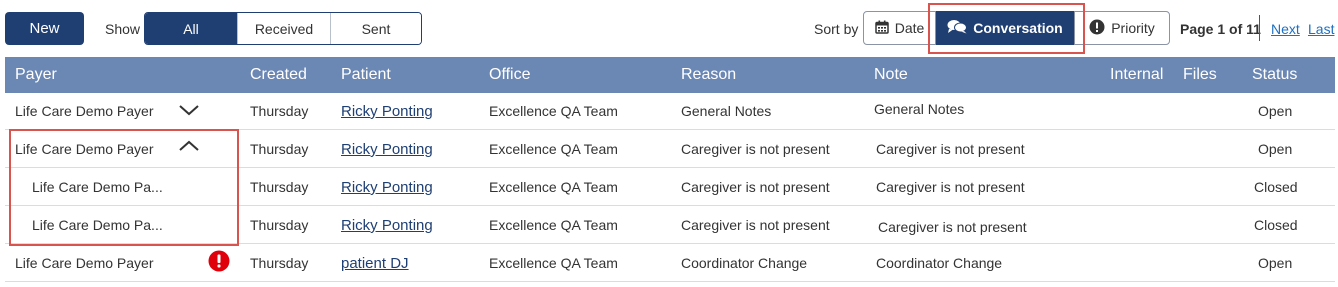  What do you see at coordinates (726, 111) in the screenshot?
I see `reason-cell: General Notes` at bounding box center [726, 111].